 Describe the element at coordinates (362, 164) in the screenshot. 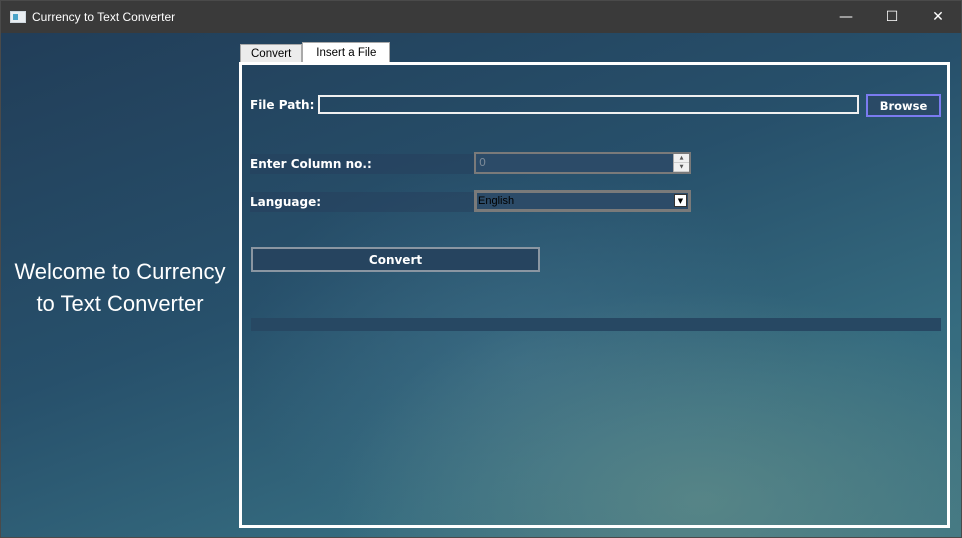

I see `column-number-label: Enter Column no.:` at that location.